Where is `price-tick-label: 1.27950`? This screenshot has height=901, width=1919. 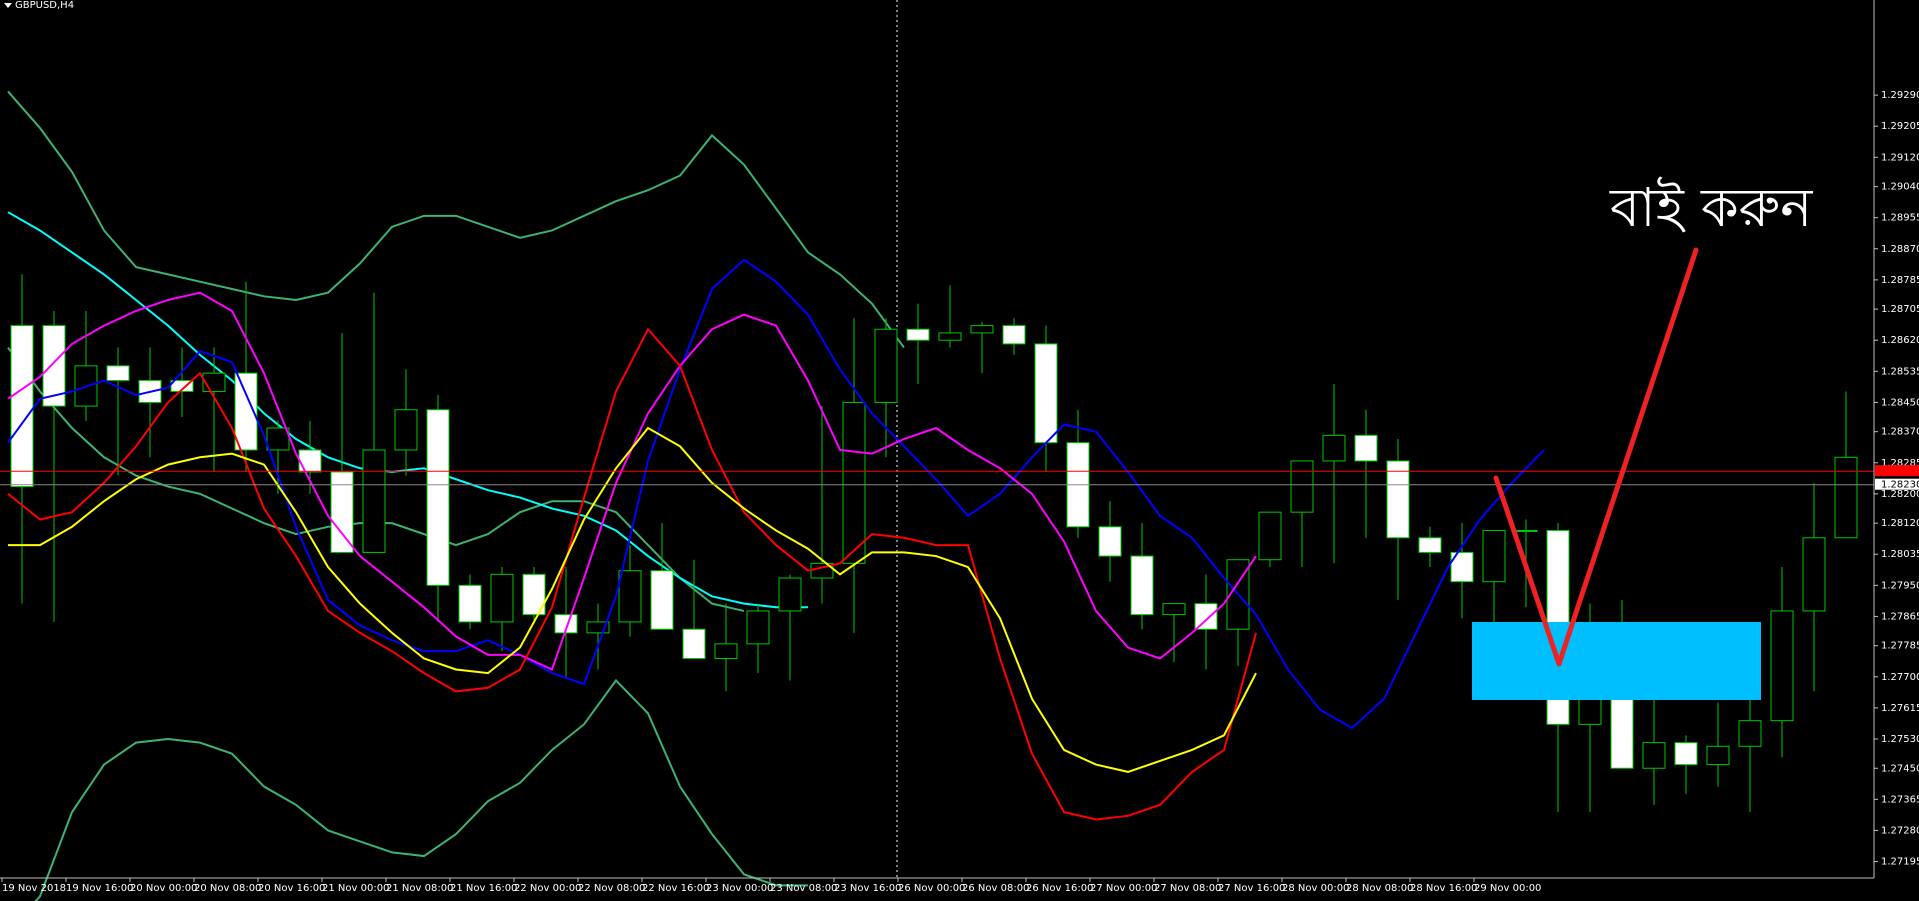
price-tick-label: 1.27950 is located at coordinates (1900, 585).